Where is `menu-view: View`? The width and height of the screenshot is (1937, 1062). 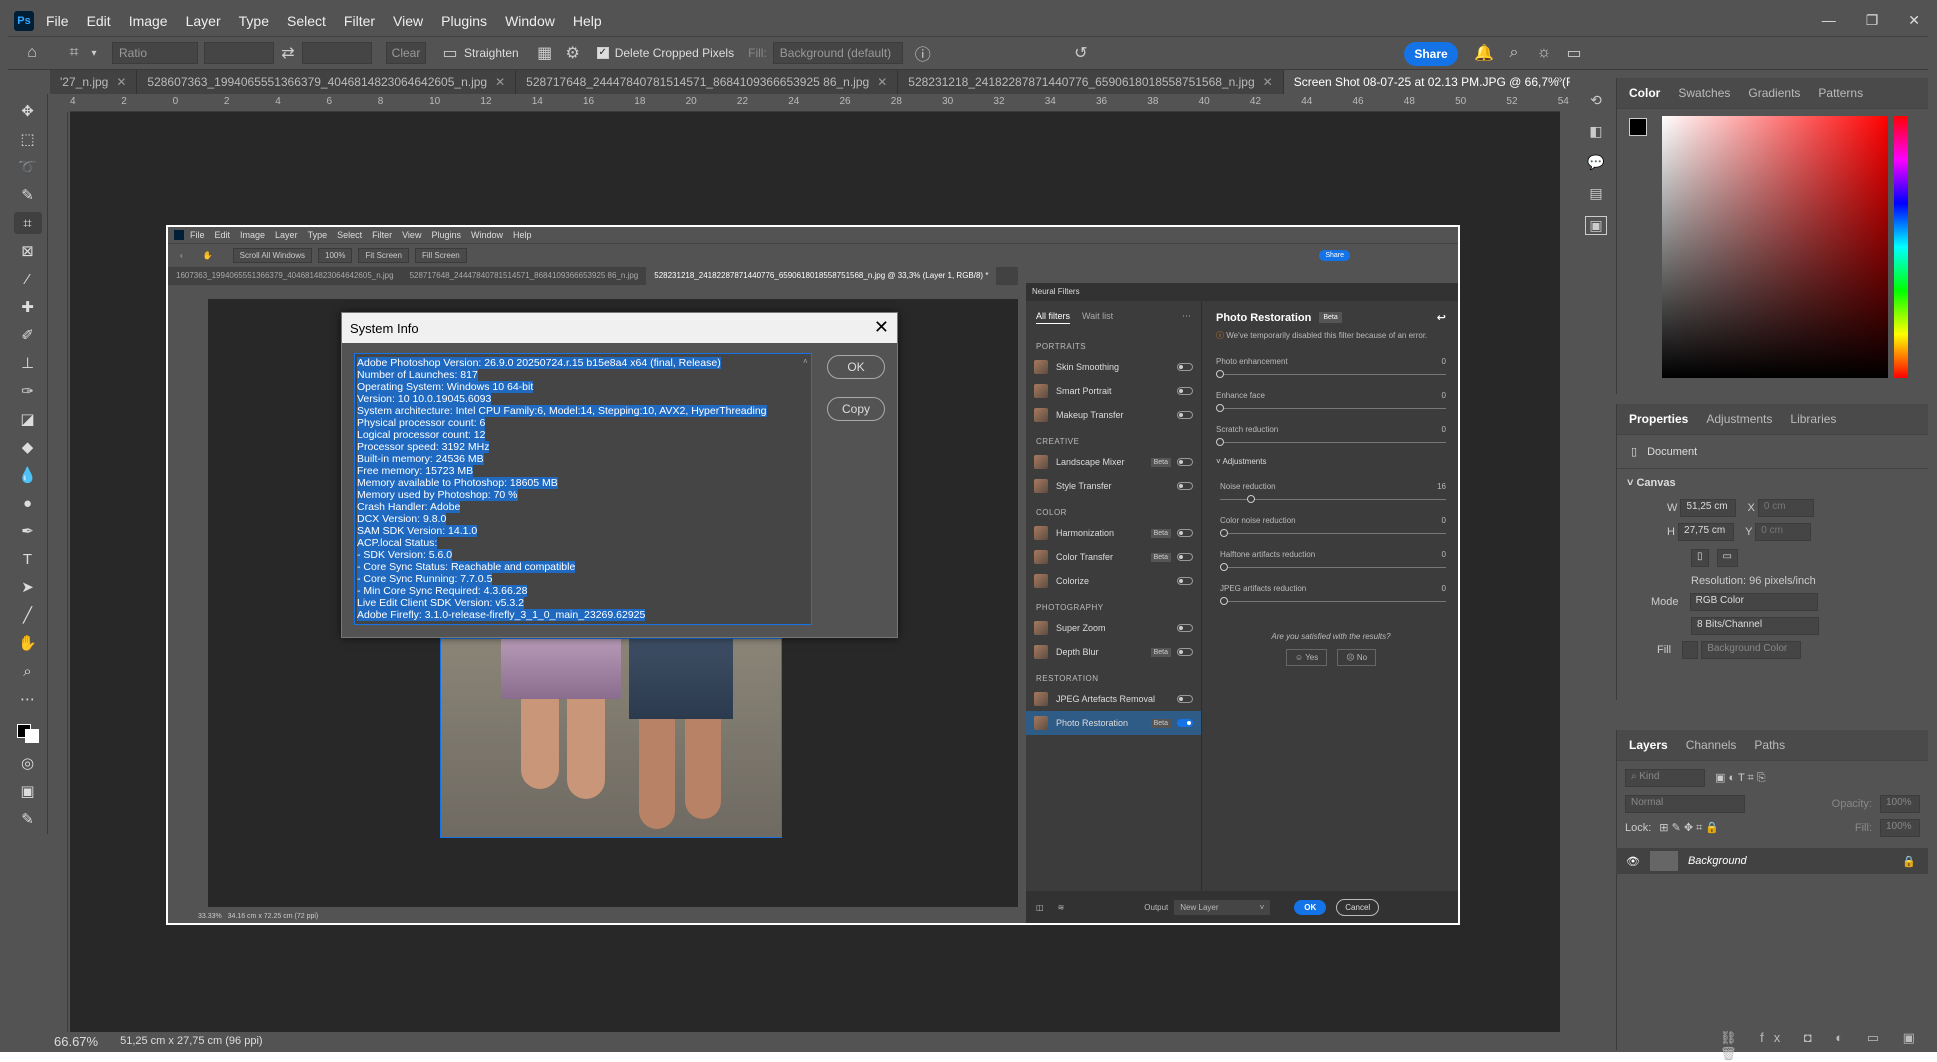 menu-view: View is located at coordinates (408, 21).